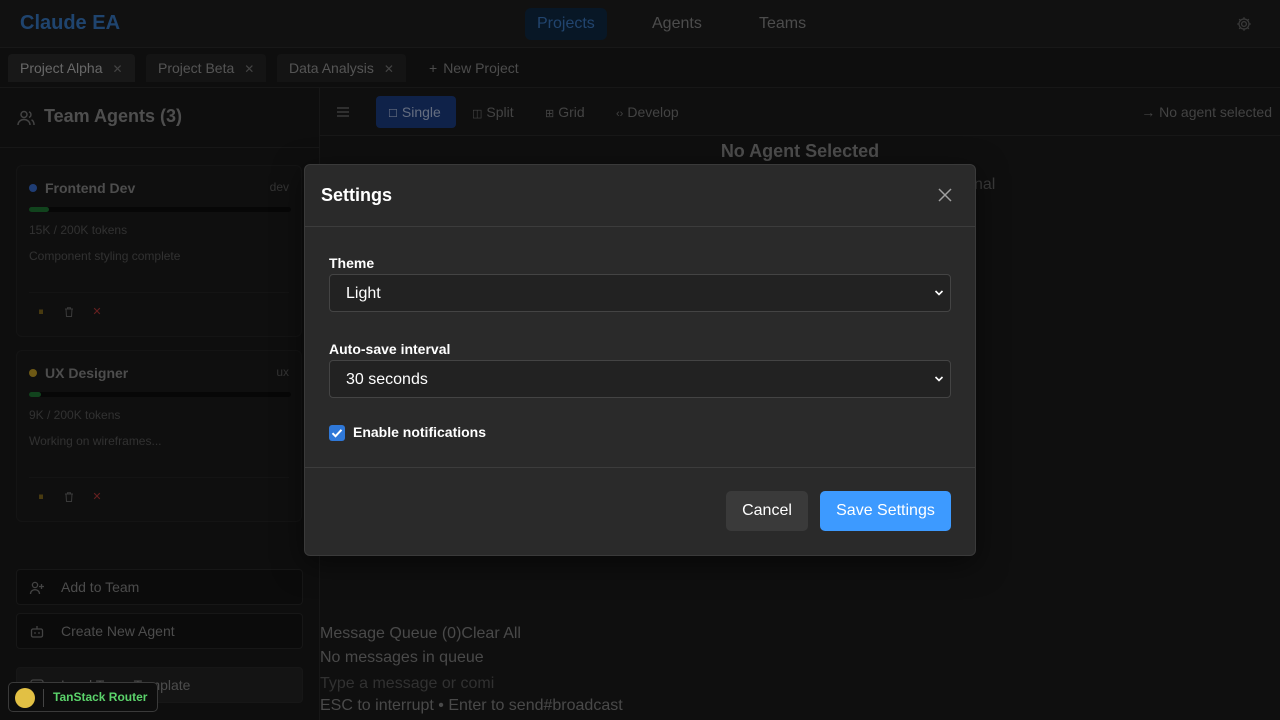 Image resolution: width=1280 pixels, height=720 pixels. I want to click on autosave-value: 30 seconds, so click(387, 379).